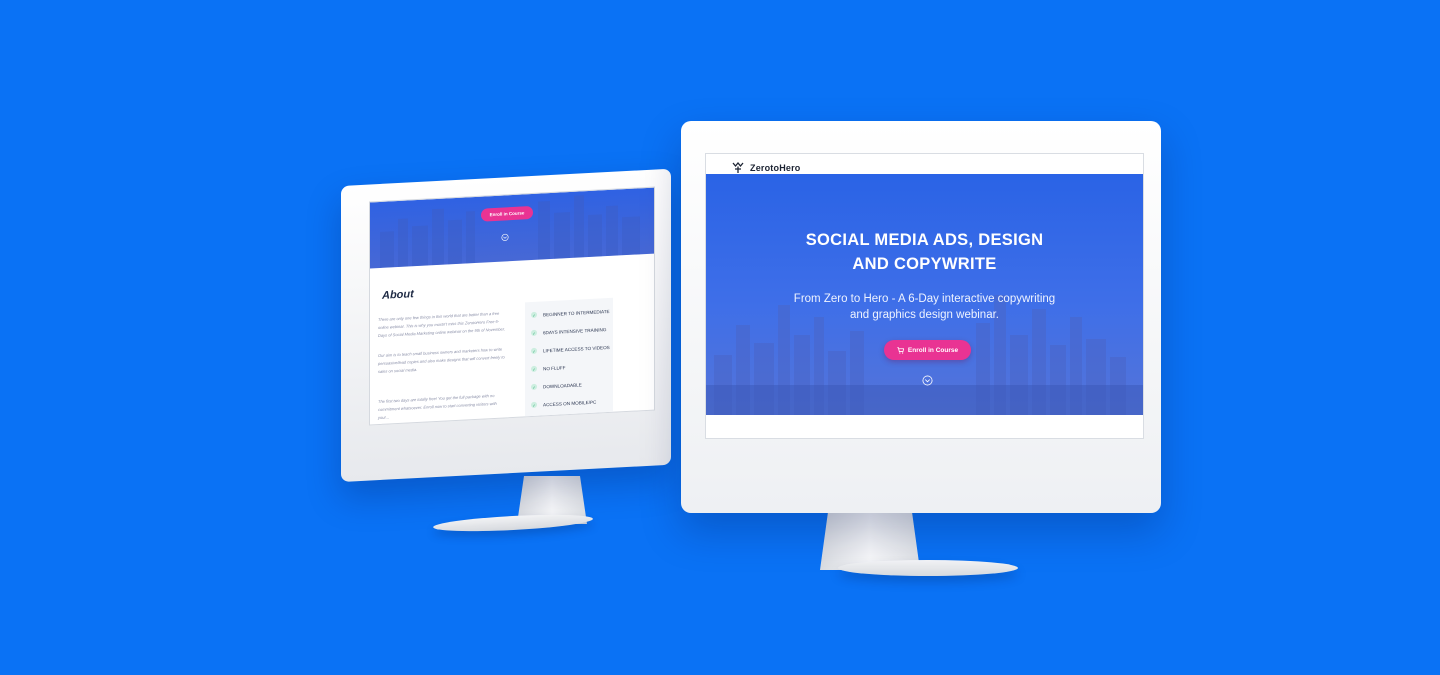  I want to click on zerotohero-logo-icon, so click(738, 167).